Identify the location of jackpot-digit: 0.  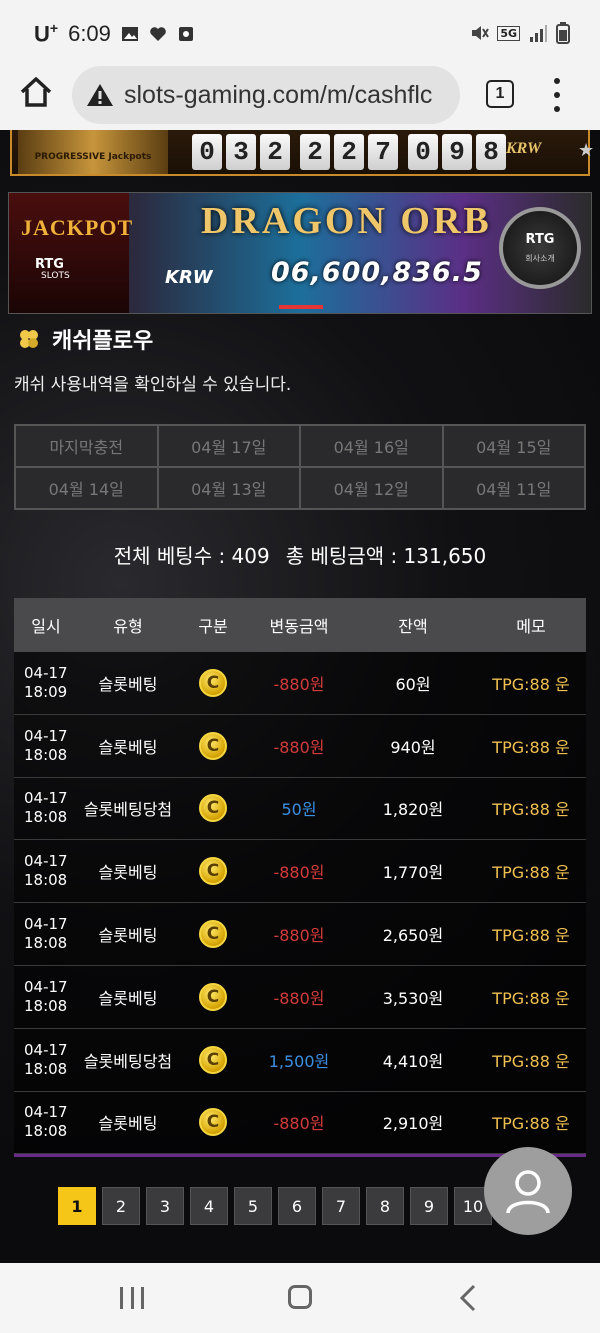
(423, 152).